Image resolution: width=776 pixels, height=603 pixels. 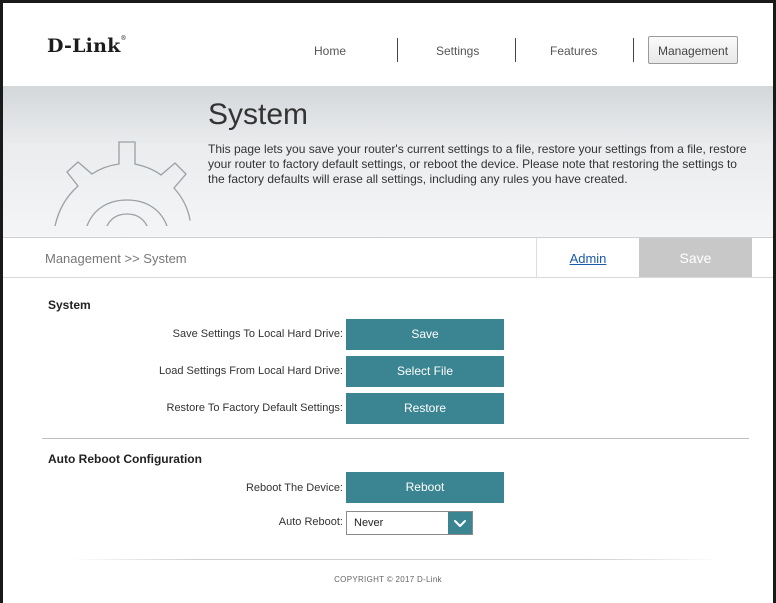 What do you see at coordinates (87, 46) in the screenshot?
I see `logo: D-Link®` at bounding box center [87, 46].